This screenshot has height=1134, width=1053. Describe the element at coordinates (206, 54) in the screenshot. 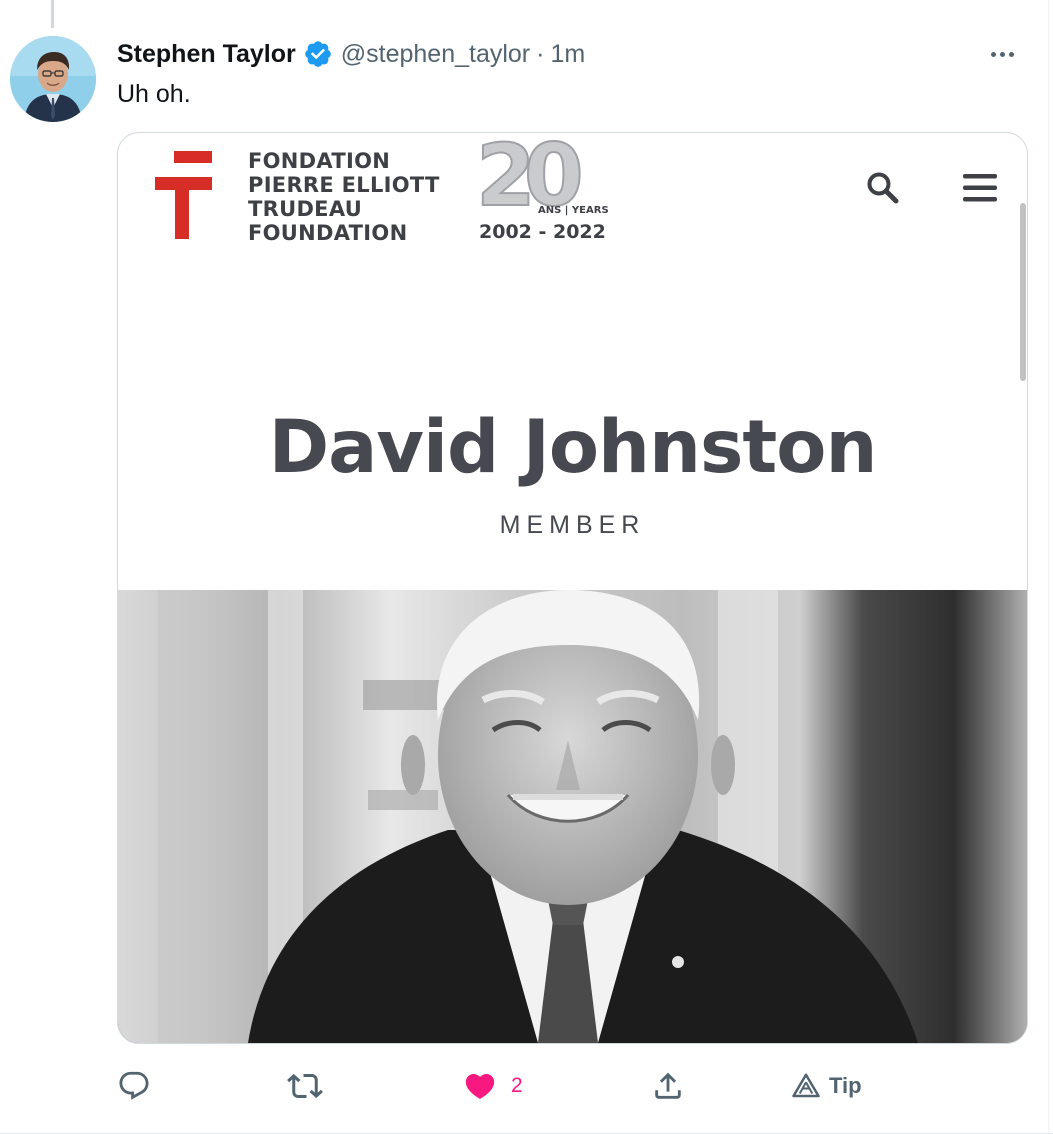

I see `author-display-name: Stephen Taylor` at that location.